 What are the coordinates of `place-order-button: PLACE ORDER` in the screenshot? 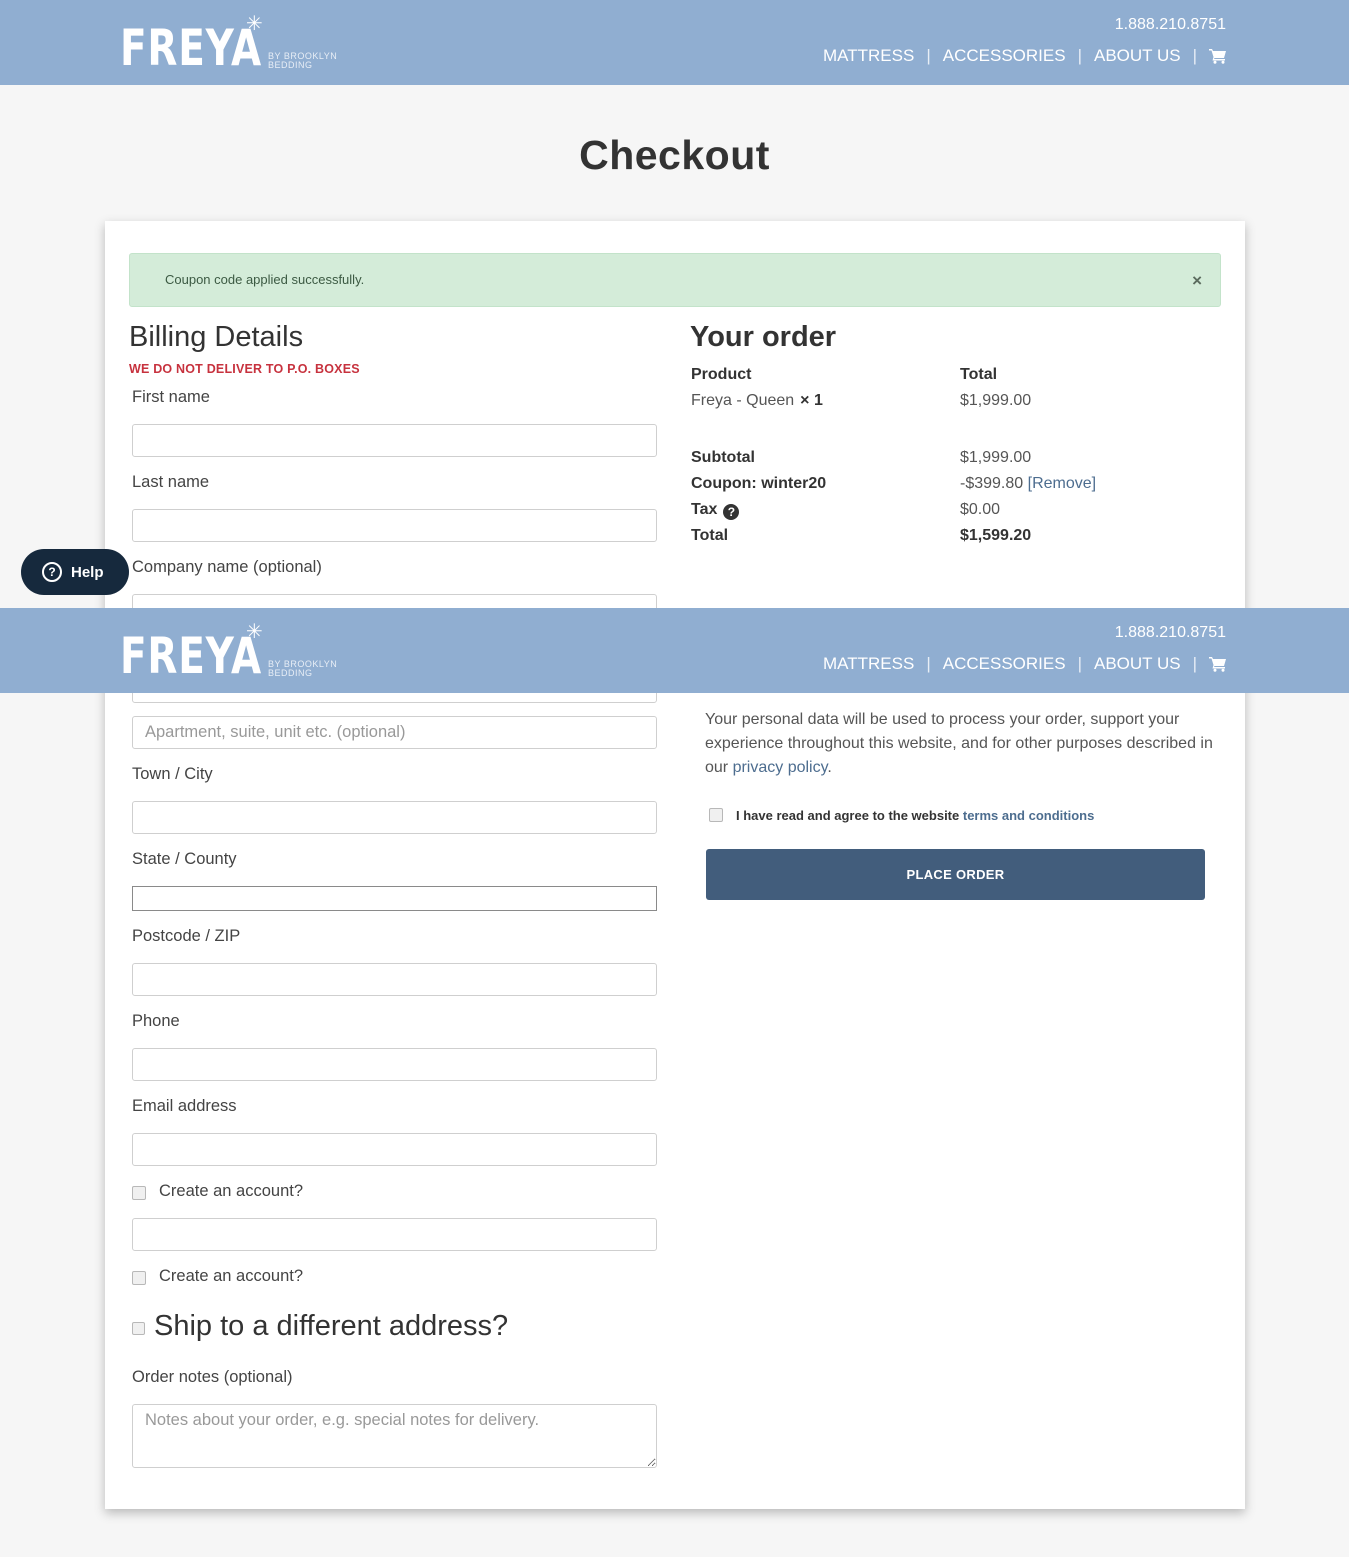 It's located at (955, 874).